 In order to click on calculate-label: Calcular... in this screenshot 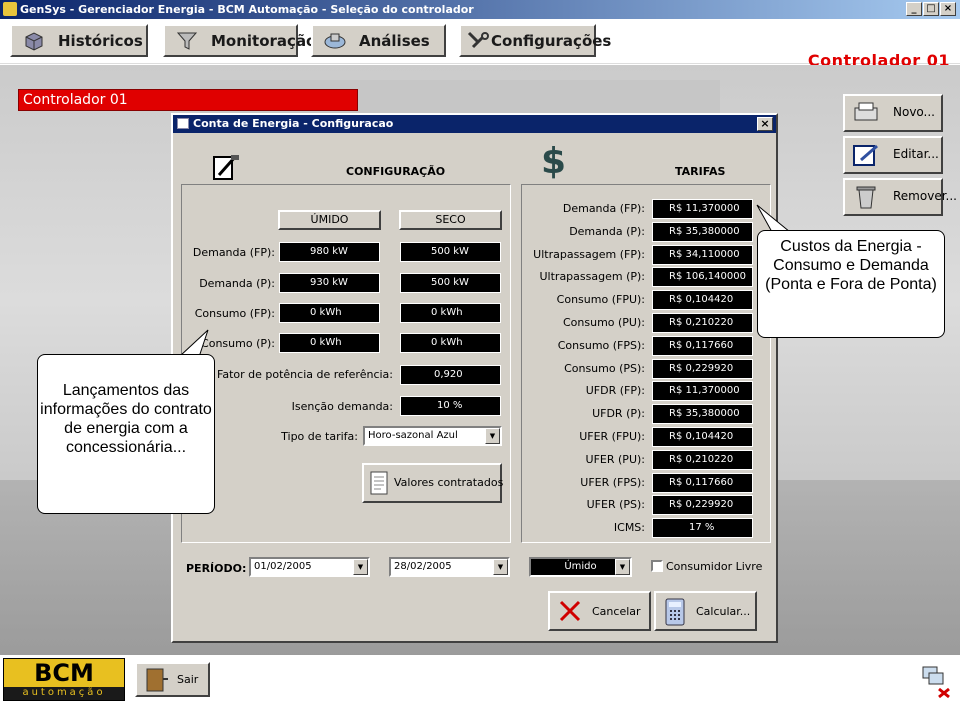, I will do `click(723, 611)`.